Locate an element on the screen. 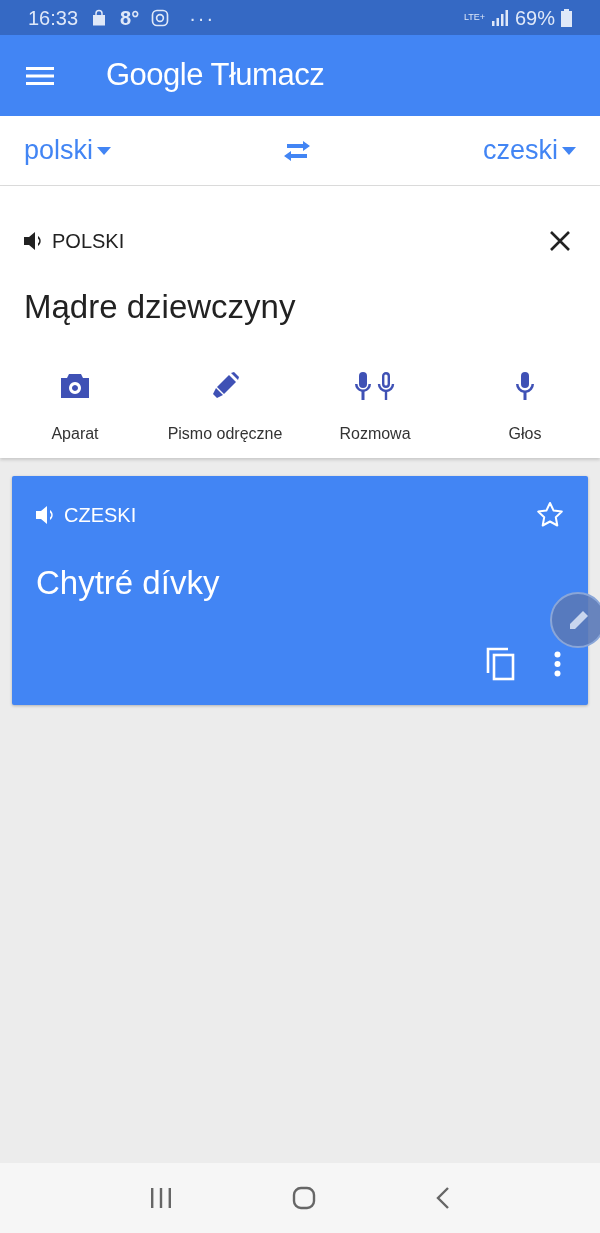  camera-icon is located at coordinates (75, 385).